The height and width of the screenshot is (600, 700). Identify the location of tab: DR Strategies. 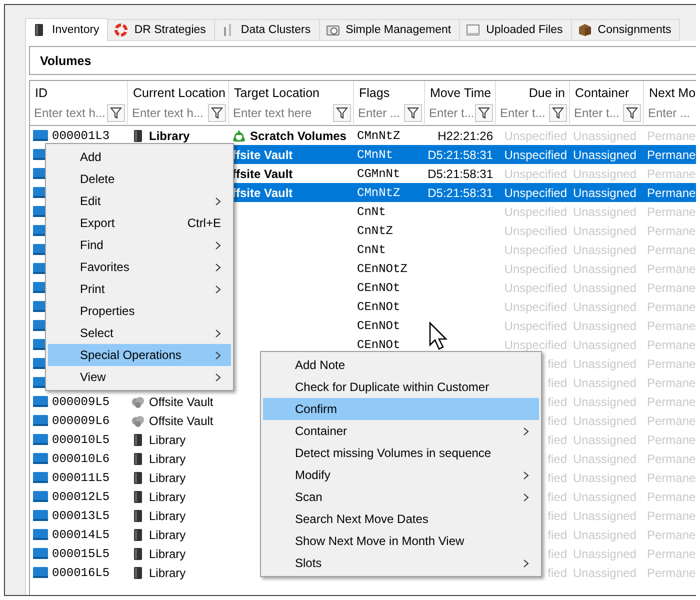
(161, 30).